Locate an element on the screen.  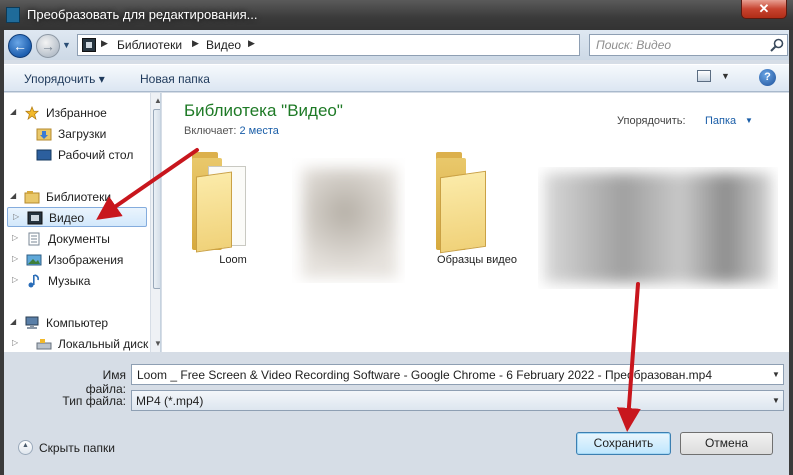
sidebar-item-favorites: ◢ Избранное is located at coordinates (79, 113).